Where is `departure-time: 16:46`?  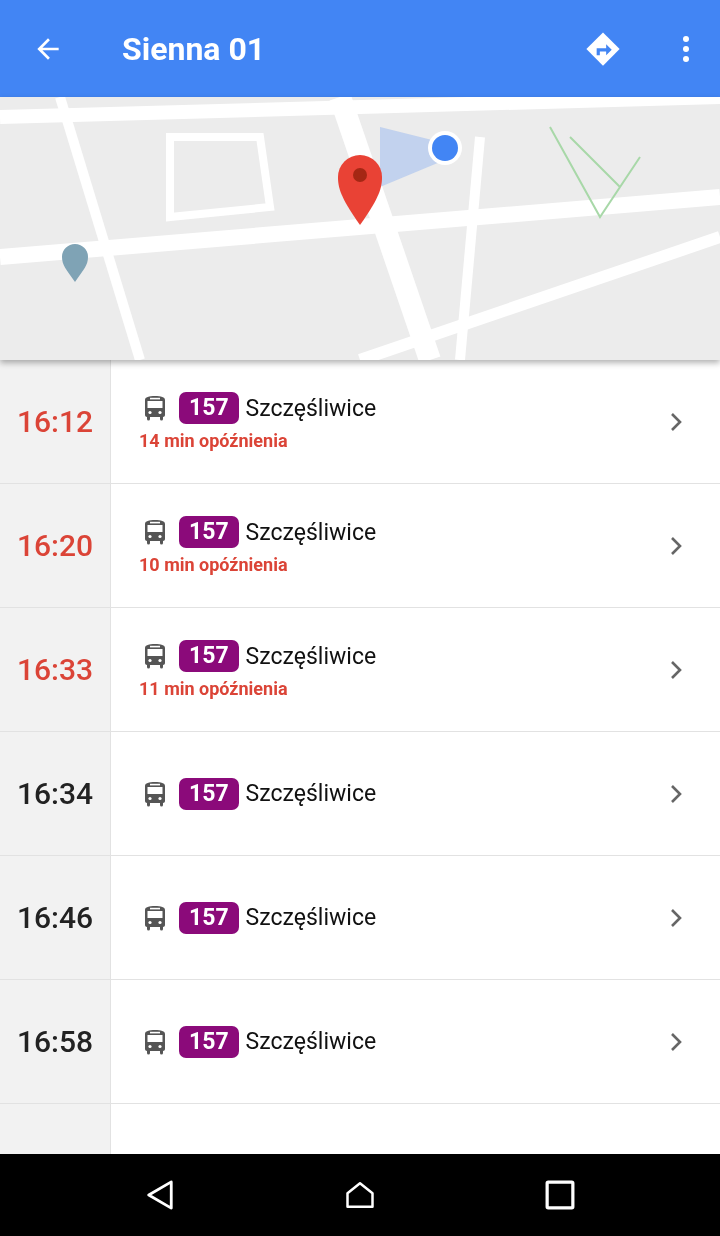 departure-time: 16:46 is located at coordinates (55, 917).